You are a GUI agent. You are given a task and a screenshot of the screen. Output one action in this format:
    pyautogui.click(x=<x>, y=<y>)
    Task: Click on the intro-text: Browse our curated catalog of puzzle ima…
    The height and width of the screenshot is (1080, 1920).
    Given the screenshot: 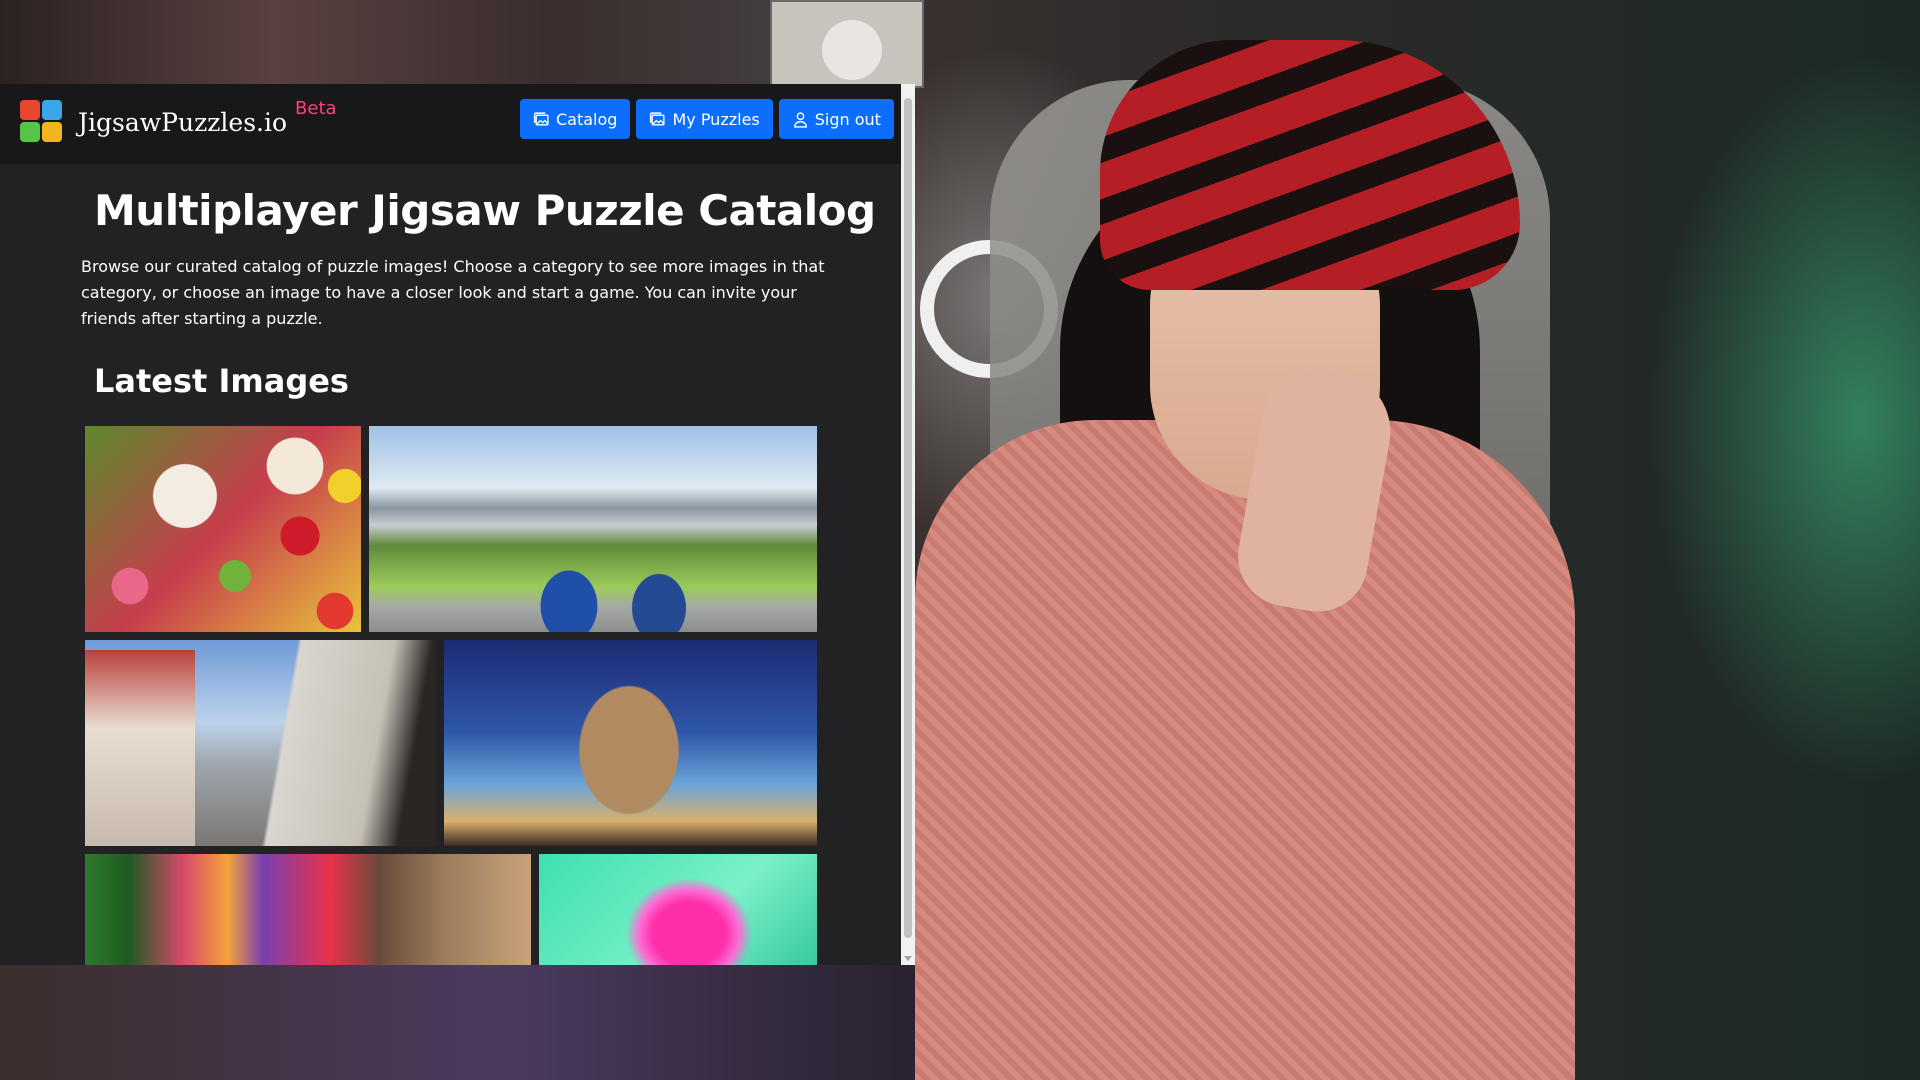 What is the action you would take?
    pyautogui.click(x=453, y=292)
    